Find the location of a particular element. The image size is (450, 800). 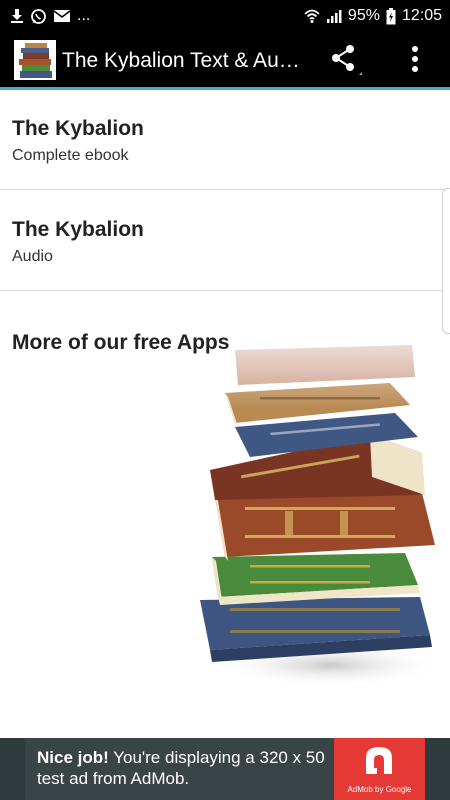

ad-attribution: AdMob by Google is located at coordinates (379, 789).